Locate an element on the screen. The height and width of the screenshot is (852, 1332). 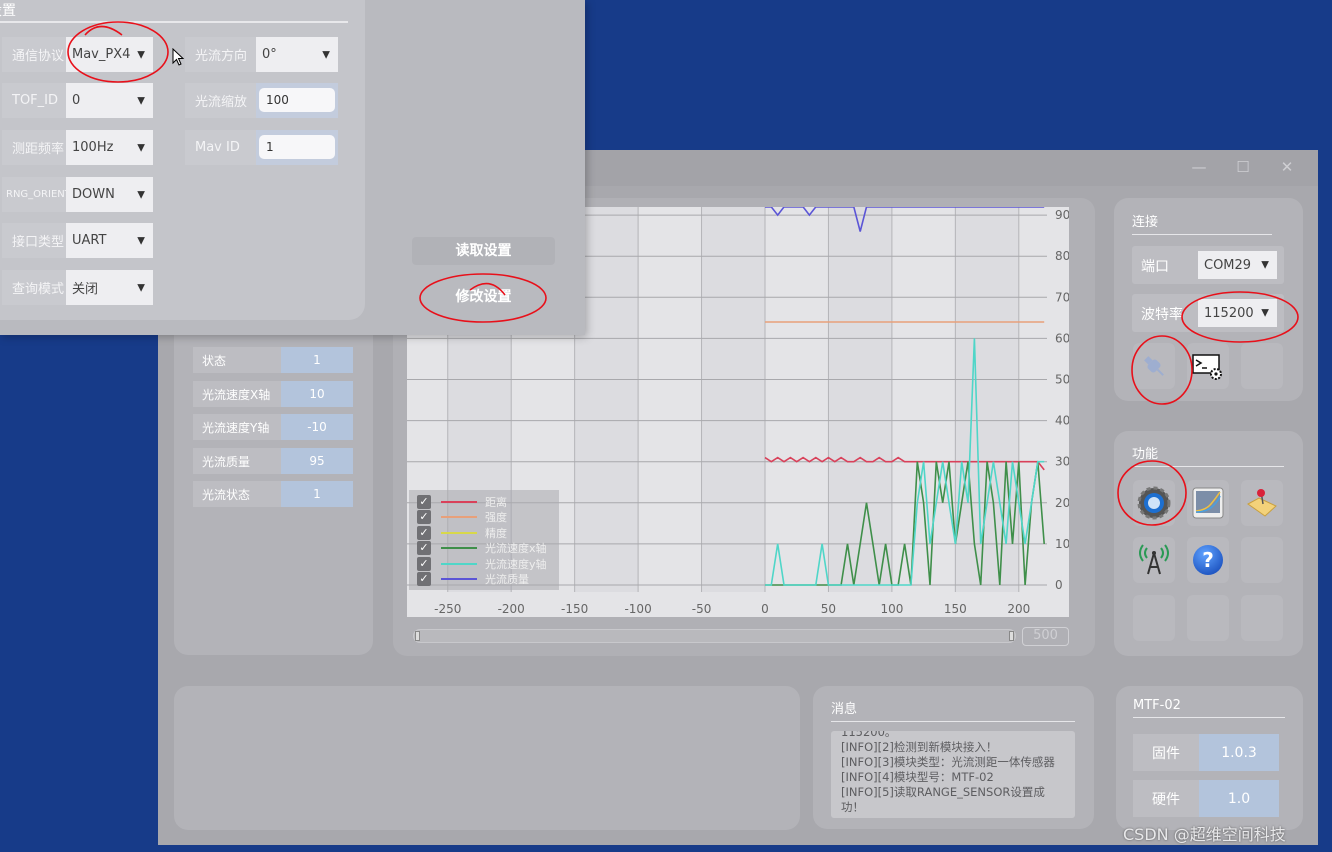
port-row: 端口 COM29 ▼ is located at coordinates (1208, 265).